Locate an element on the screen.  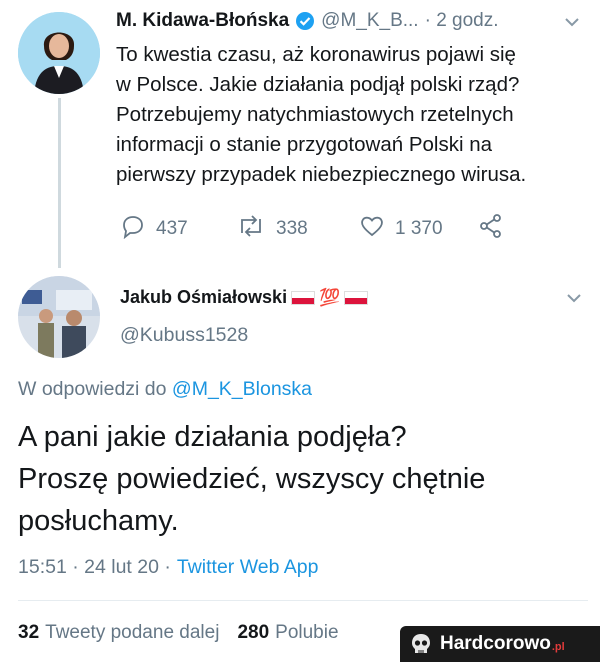
likes-count: 280 is located at coordinates (253, 633).